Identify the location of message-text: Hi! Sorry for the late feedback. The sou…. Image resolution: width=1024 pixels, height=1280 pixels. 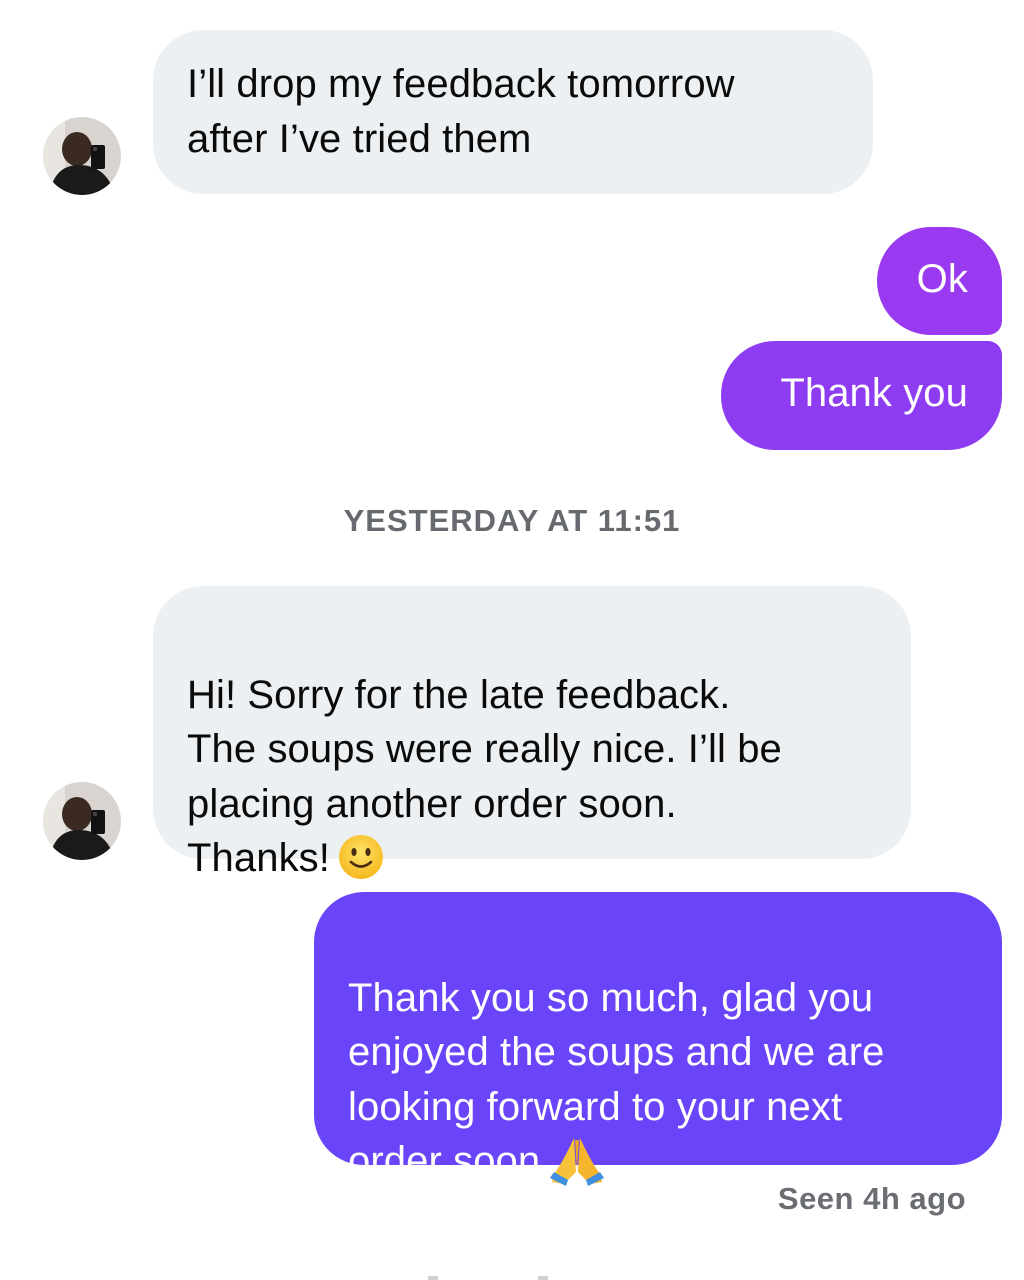
(484, 776).